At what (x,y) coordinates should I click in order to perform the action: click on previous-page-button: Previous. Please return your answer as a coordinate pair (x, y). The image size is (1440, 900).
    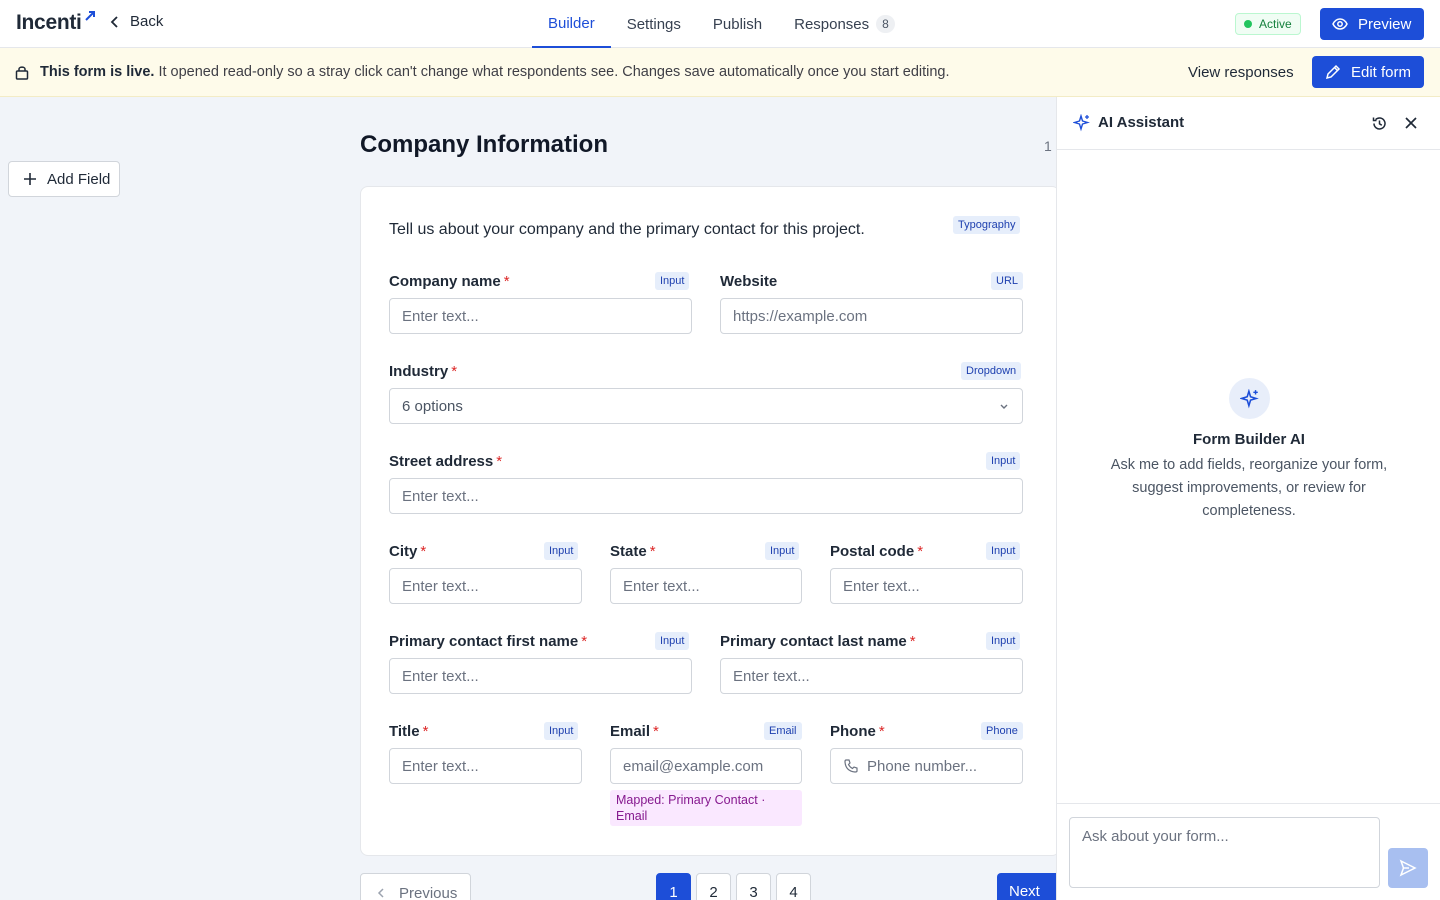
    Looking at the image, I should click on (415, 886).